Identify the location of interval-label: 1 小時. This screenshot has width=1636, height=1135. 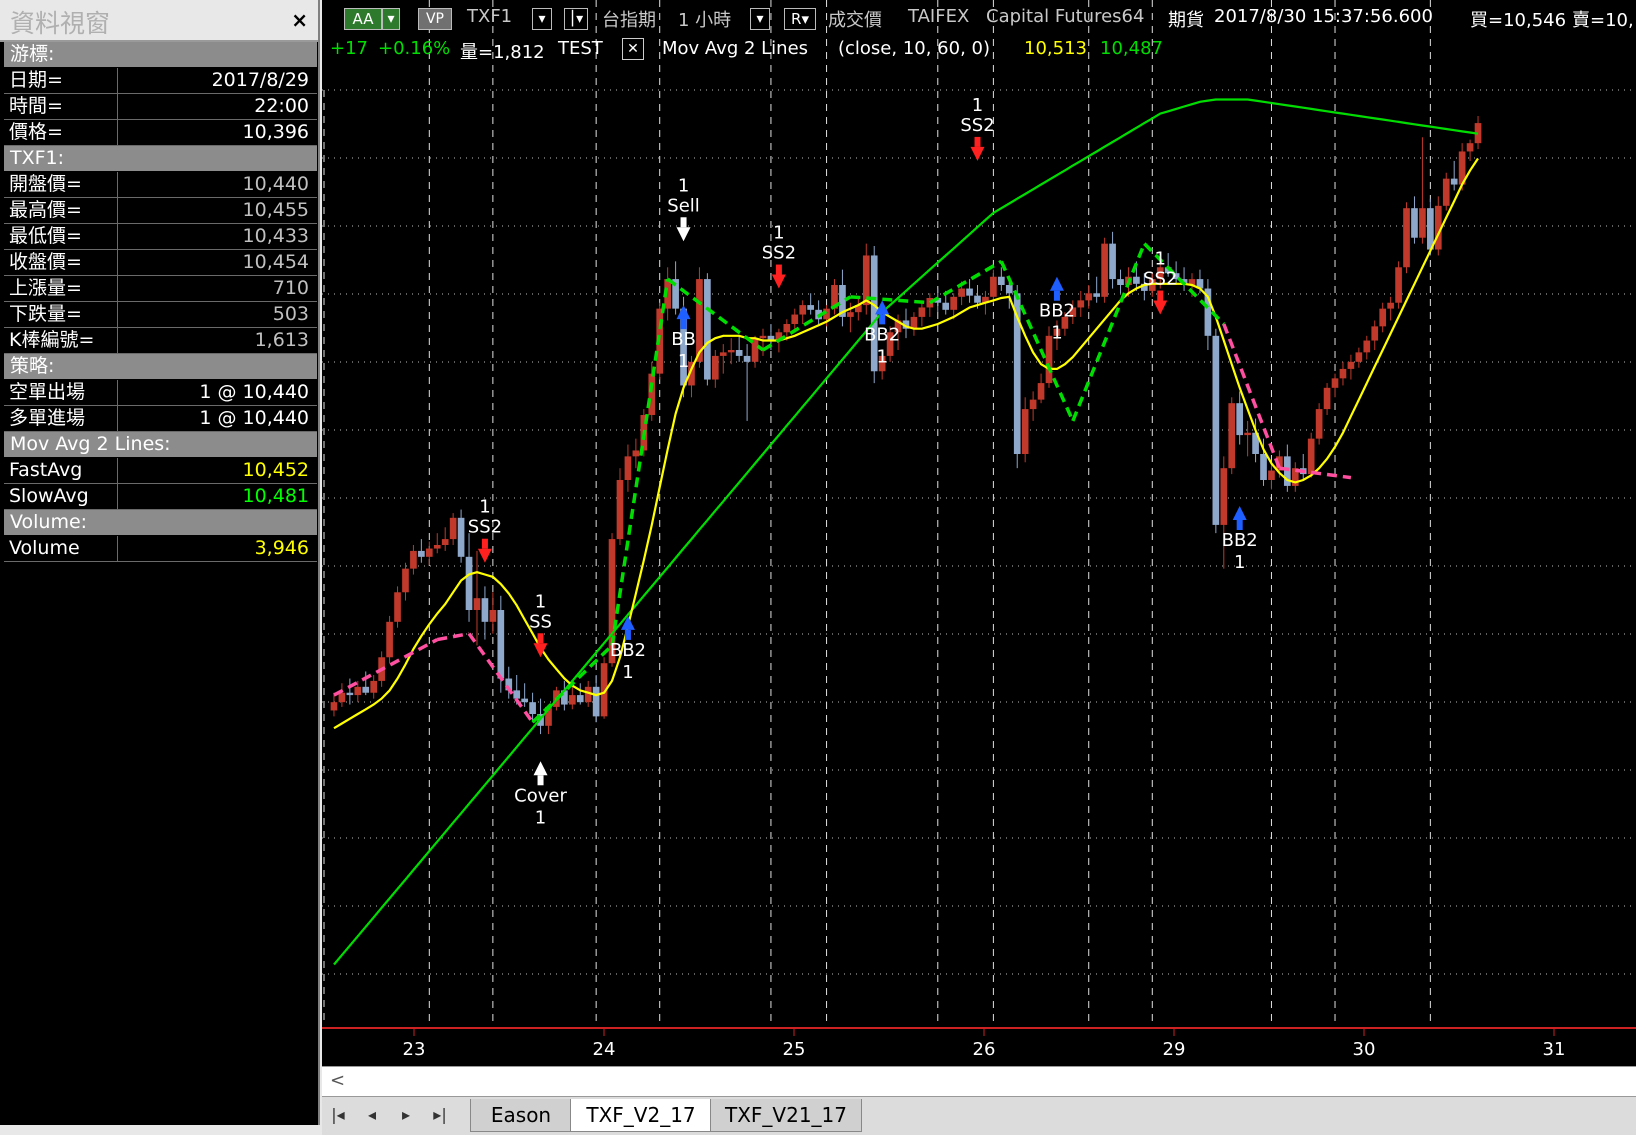
(704, 19).